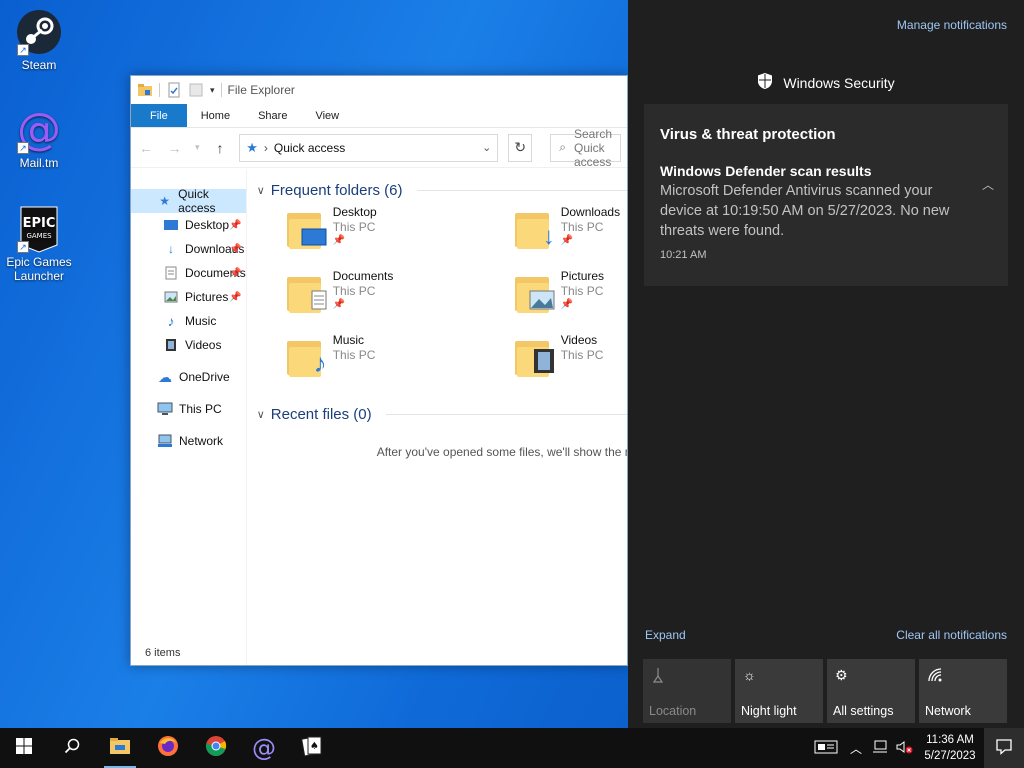  I want to click on taskbar-firefox, so click(168, 748).